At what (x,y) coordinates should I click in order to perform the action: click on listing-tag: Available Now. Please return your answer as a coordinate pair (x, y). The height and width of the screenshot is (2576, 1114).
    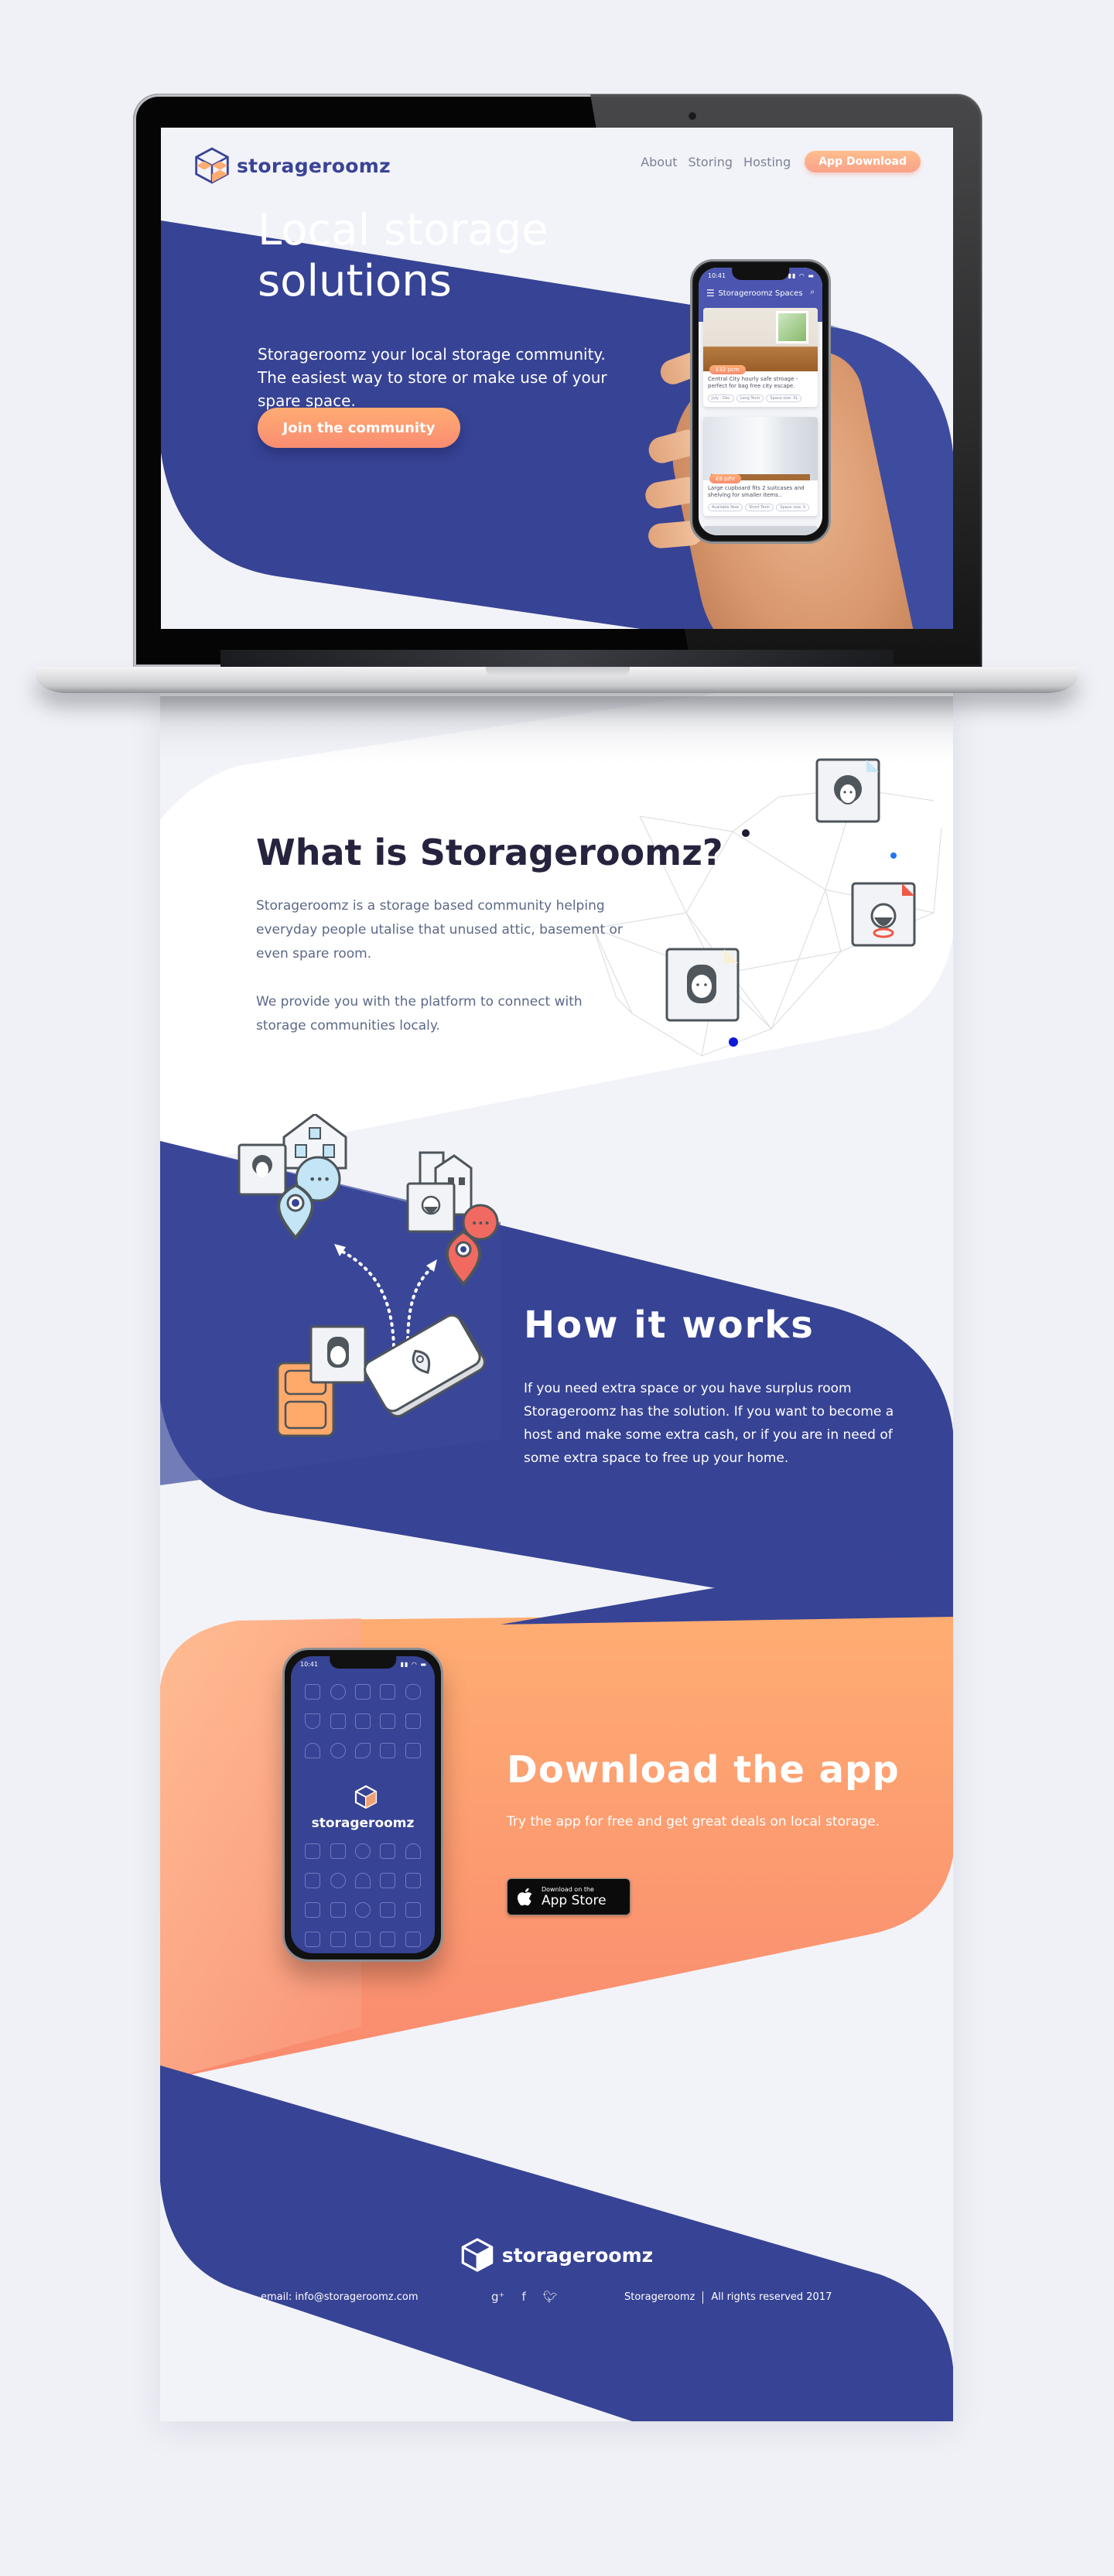
    Looking at the image, I should click on (725, 507).